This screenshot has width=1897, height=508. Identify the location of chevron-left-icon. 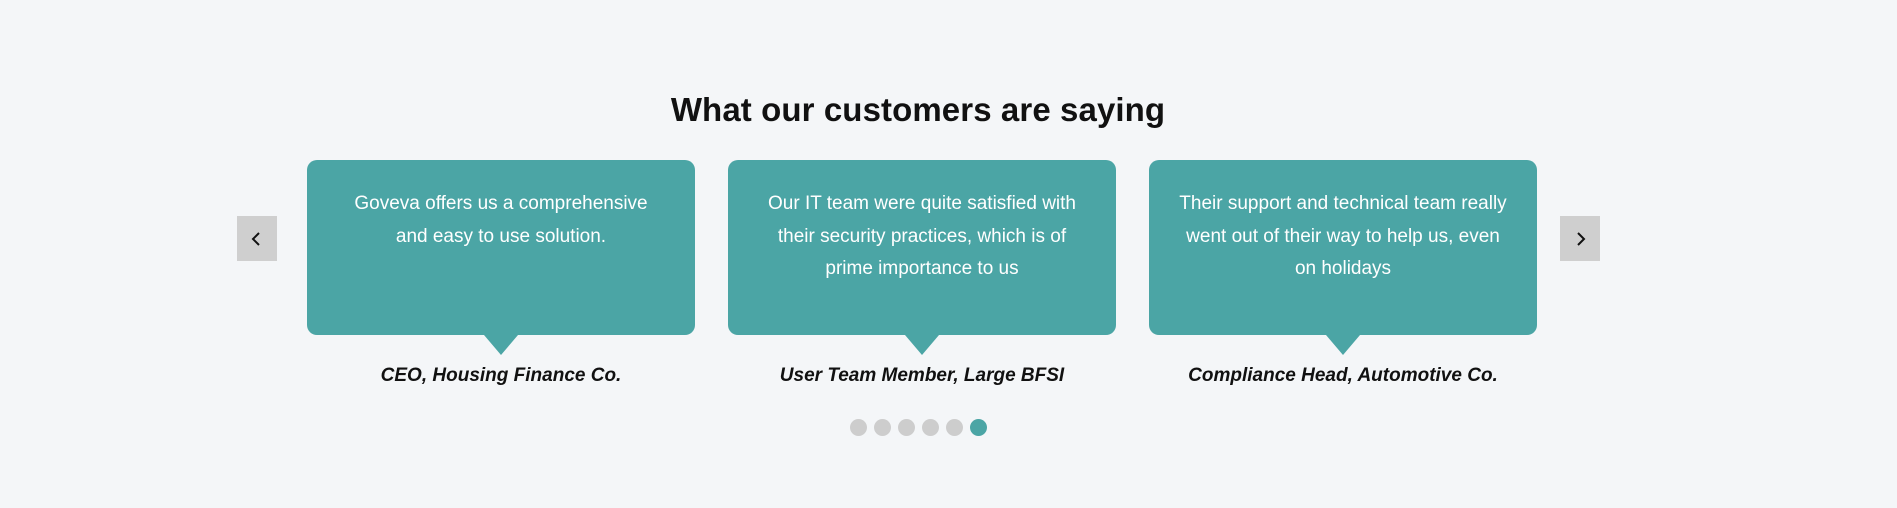
(255, 238).